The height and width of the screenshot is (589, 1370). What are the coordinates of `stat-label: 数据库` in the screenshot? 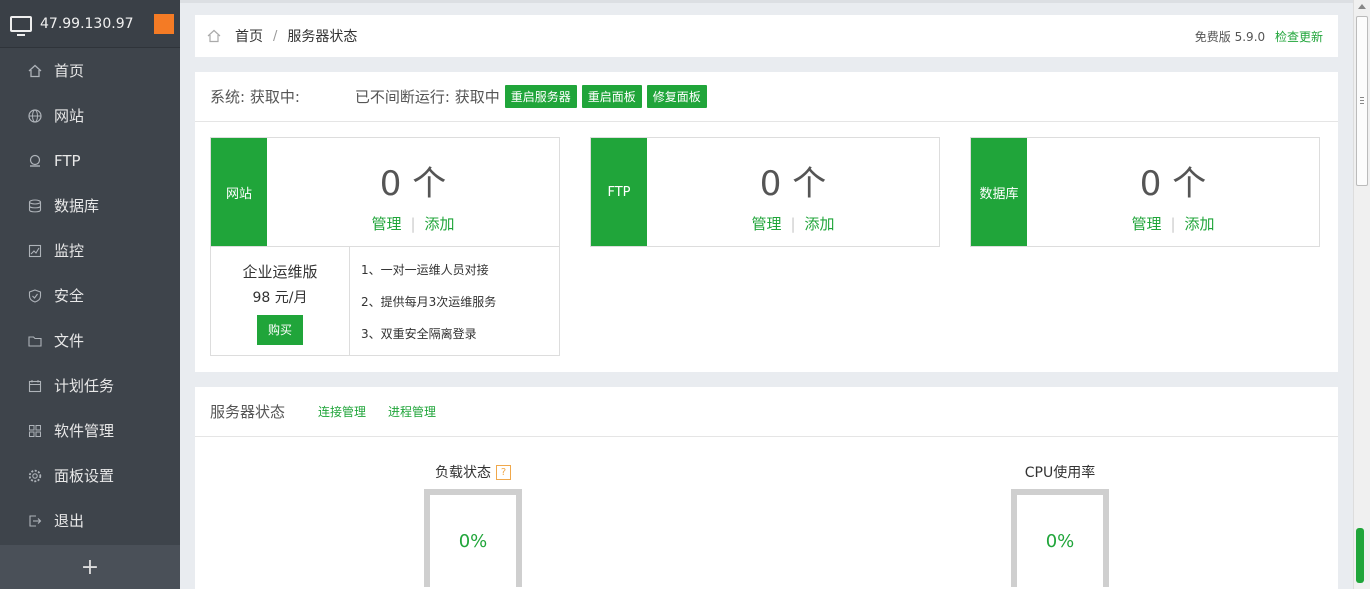 It's located at (999, 192).